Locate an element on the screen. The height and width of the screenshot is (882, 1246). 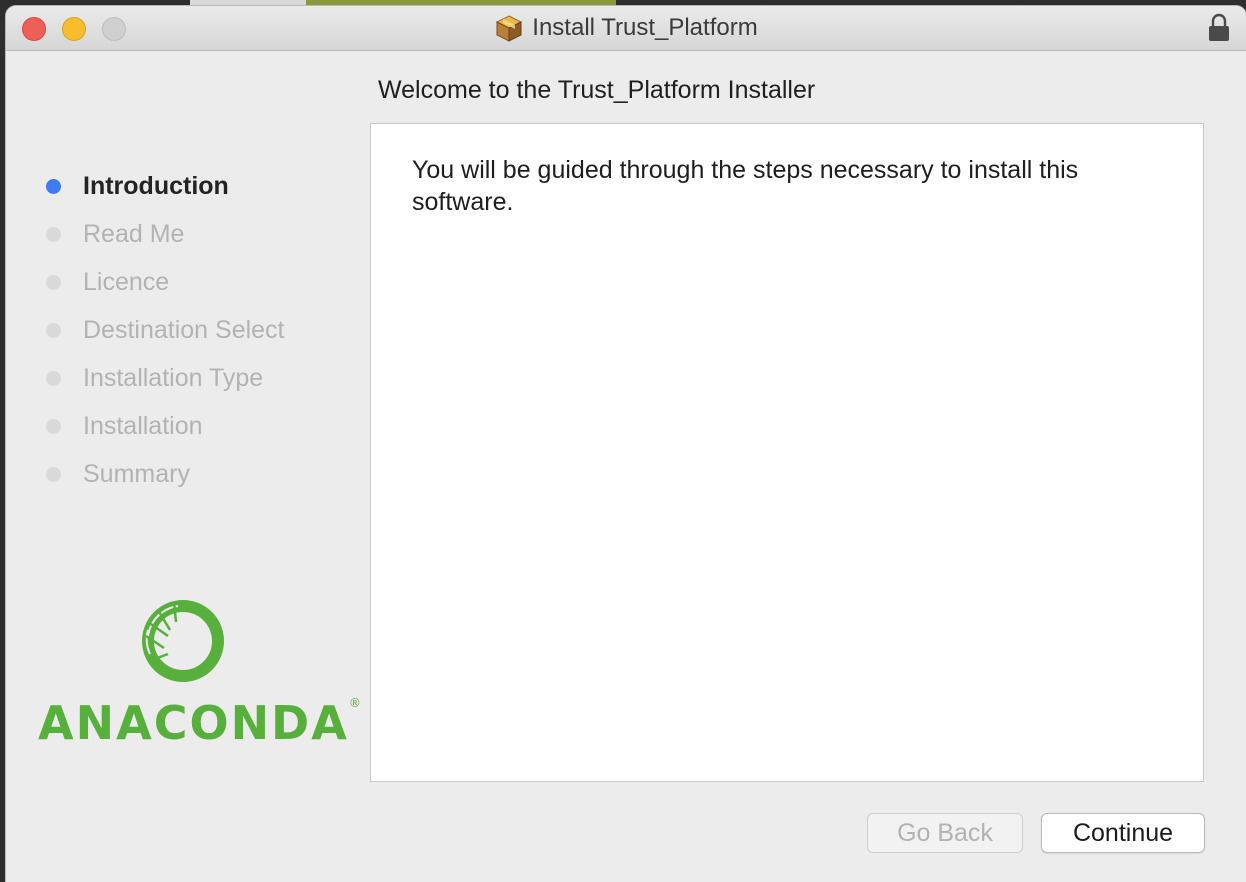
page-heading: Welcome to the Trust_Platform Installer is located at coordinates (597, 90).